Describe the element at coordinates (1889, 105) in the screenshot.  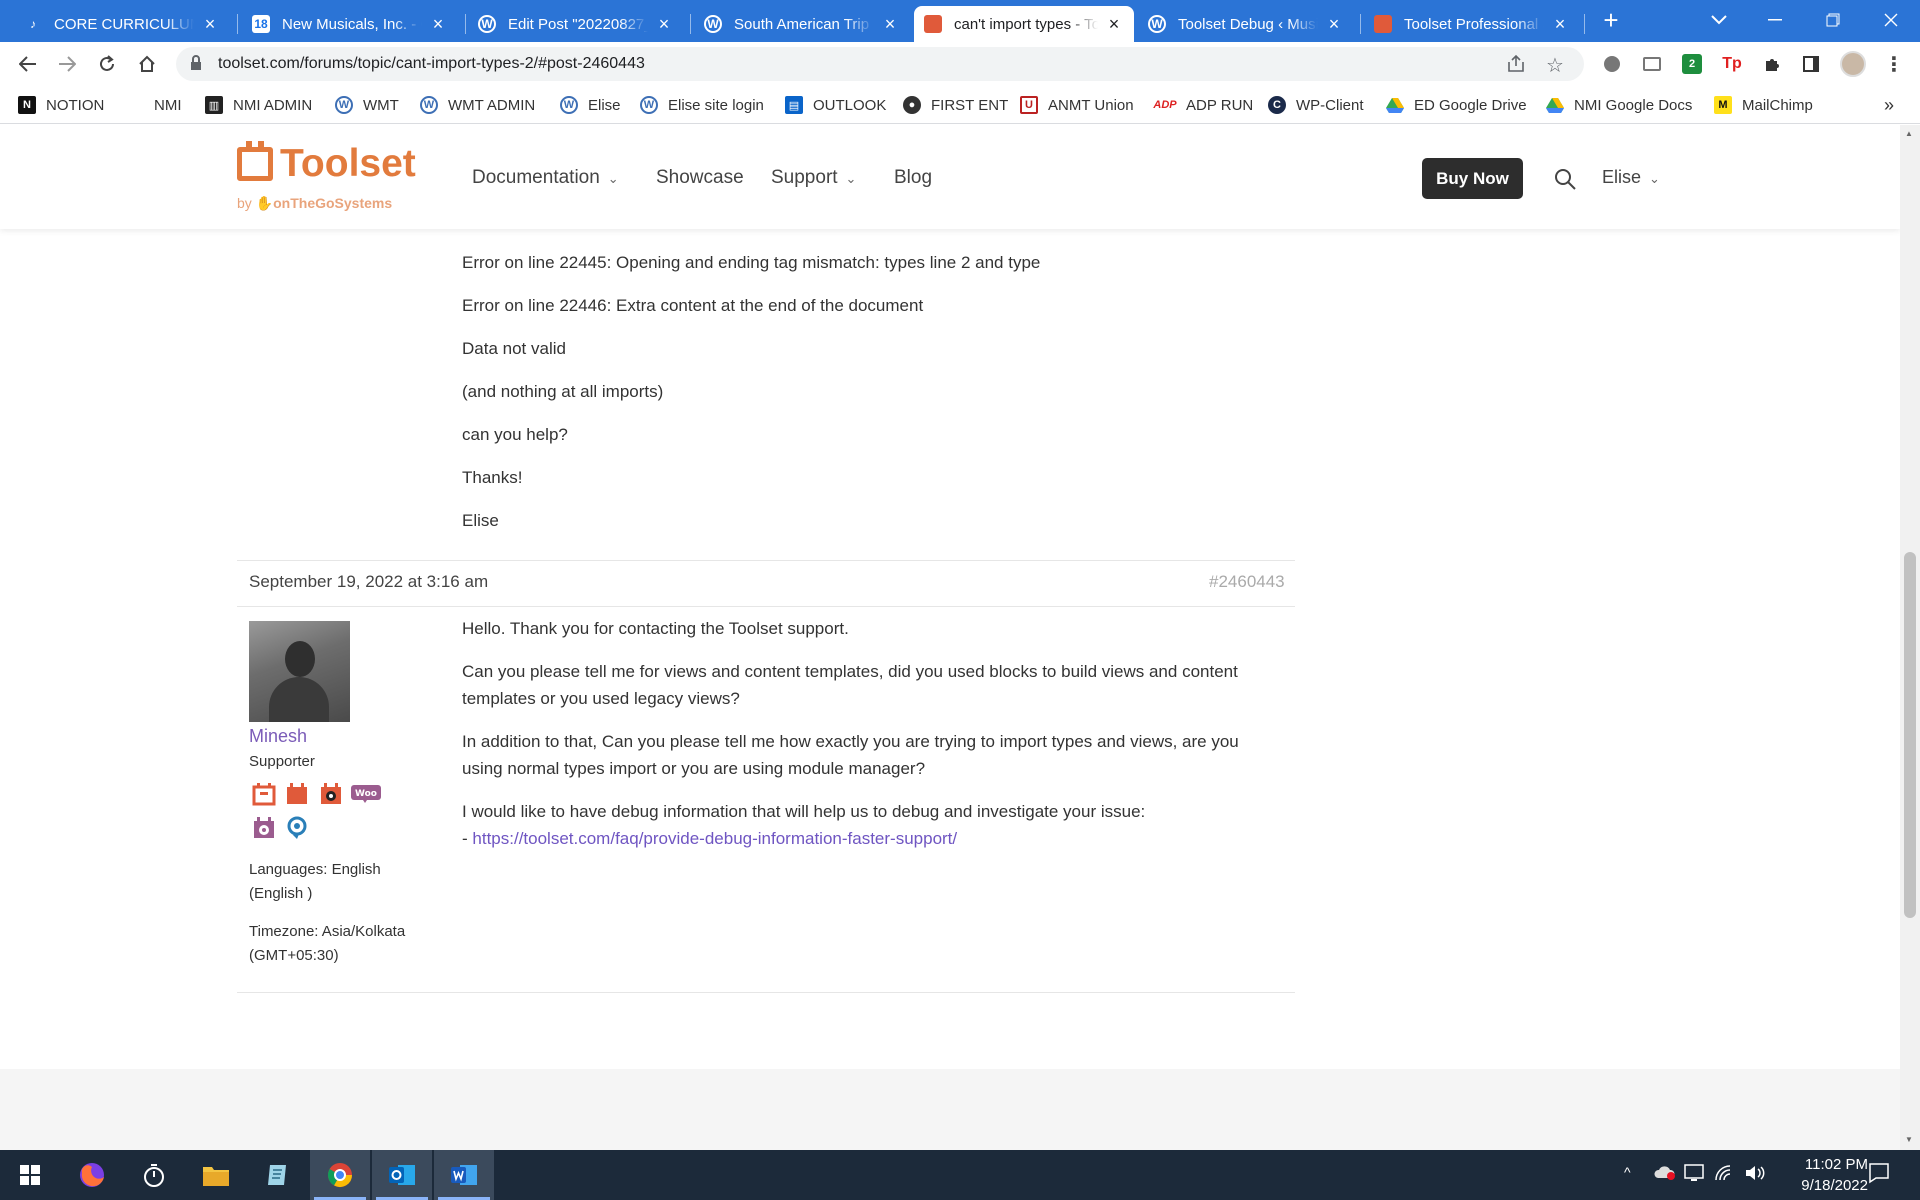
I see `more-bookmarks-icon: »` at that location.